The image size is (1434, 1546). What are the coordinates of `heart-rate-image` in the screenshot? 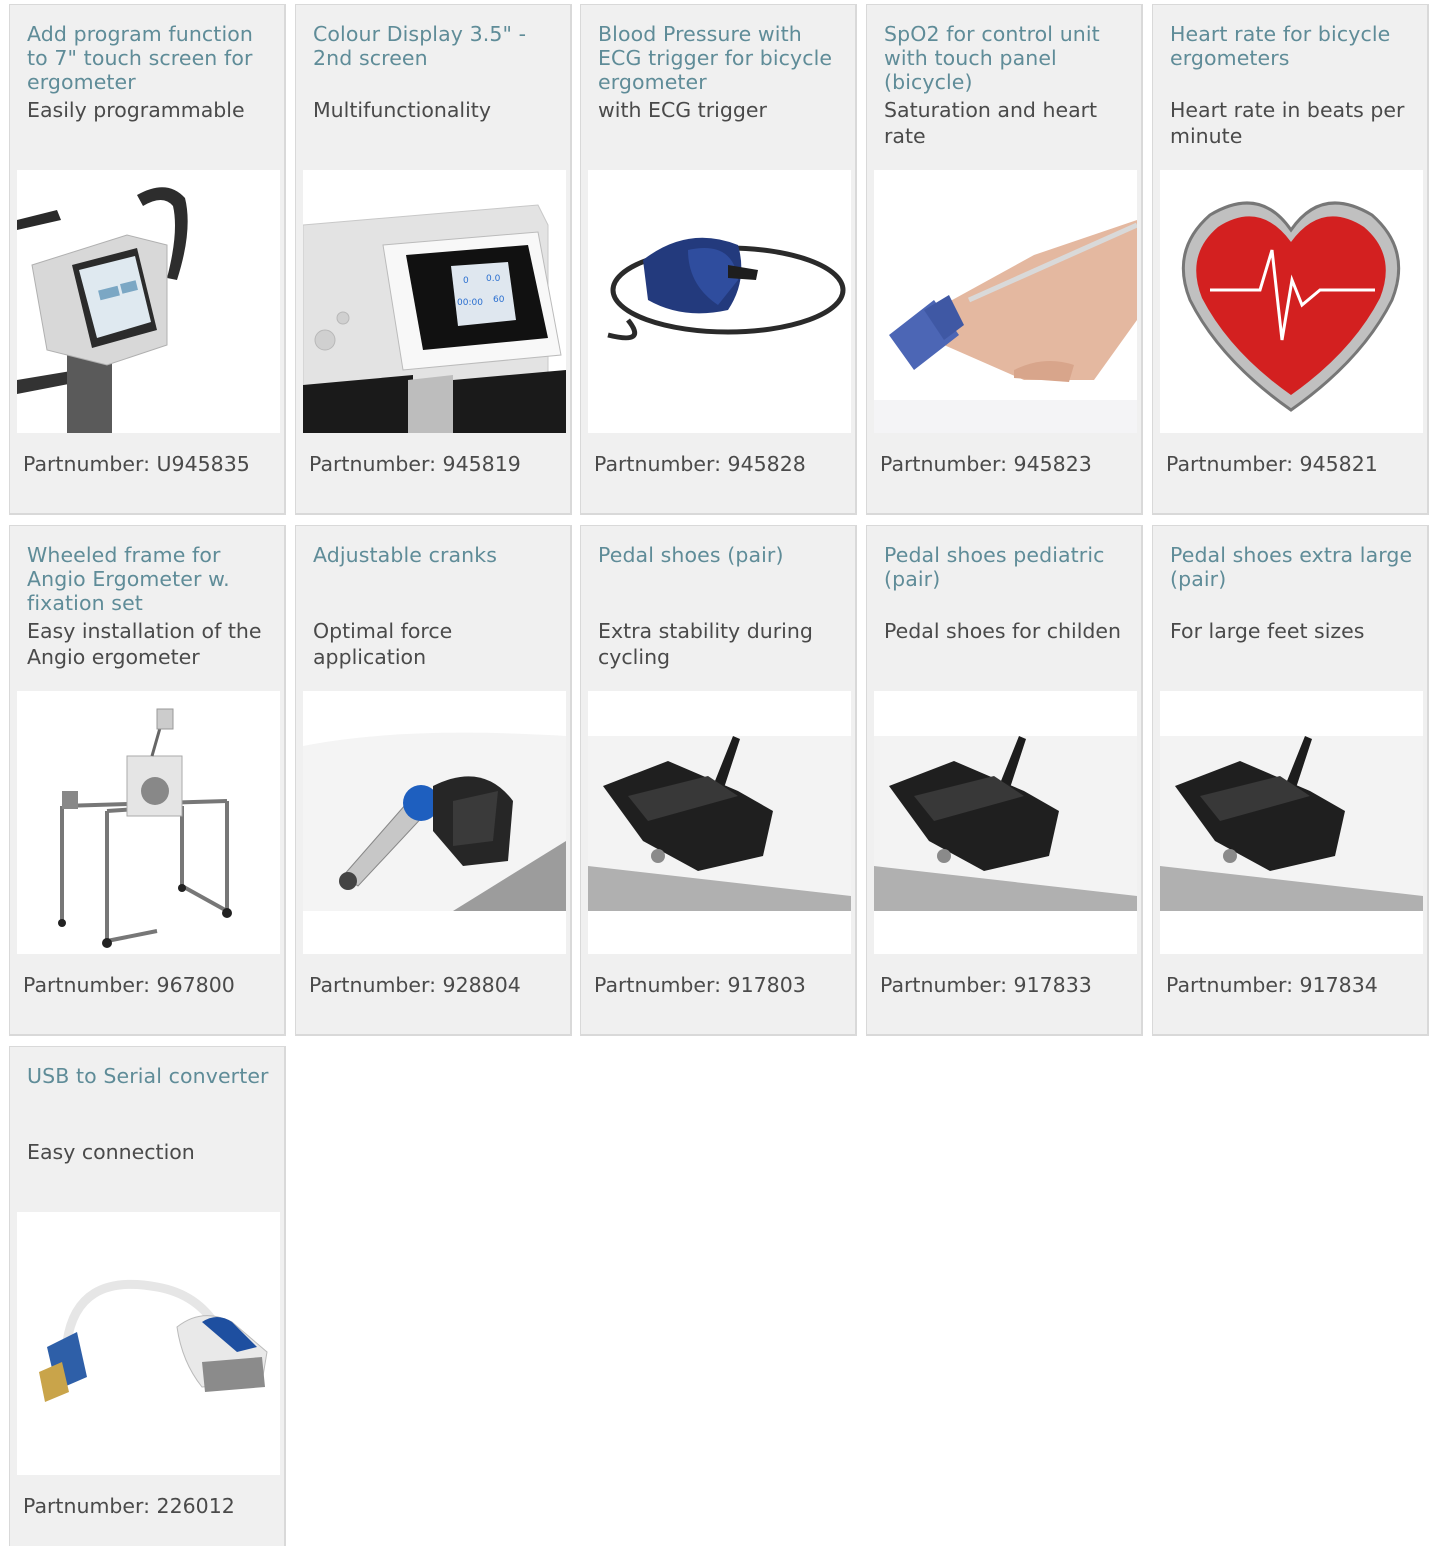 It's located at (1291, 301).